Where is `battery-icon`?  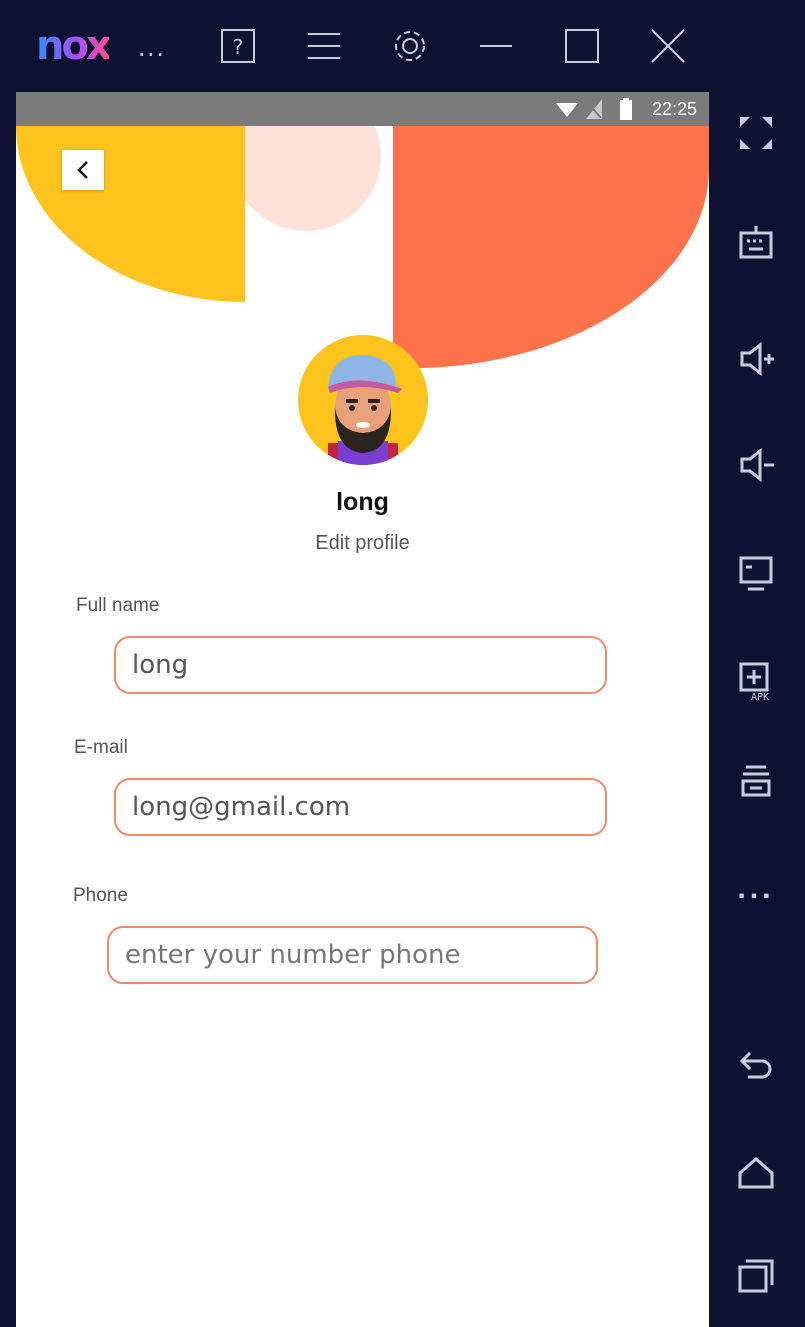 battery-icon is located at coordinates (626, 109).